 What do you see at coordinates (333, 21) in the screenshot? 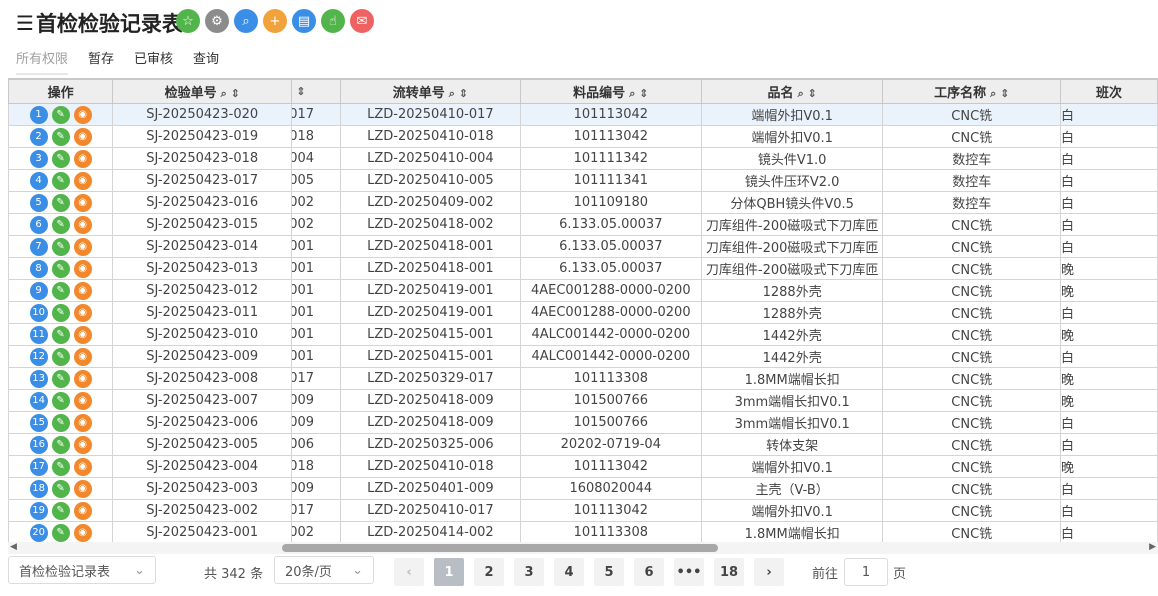
I see `hand-button: ☝` at bounding box center [333, 21].